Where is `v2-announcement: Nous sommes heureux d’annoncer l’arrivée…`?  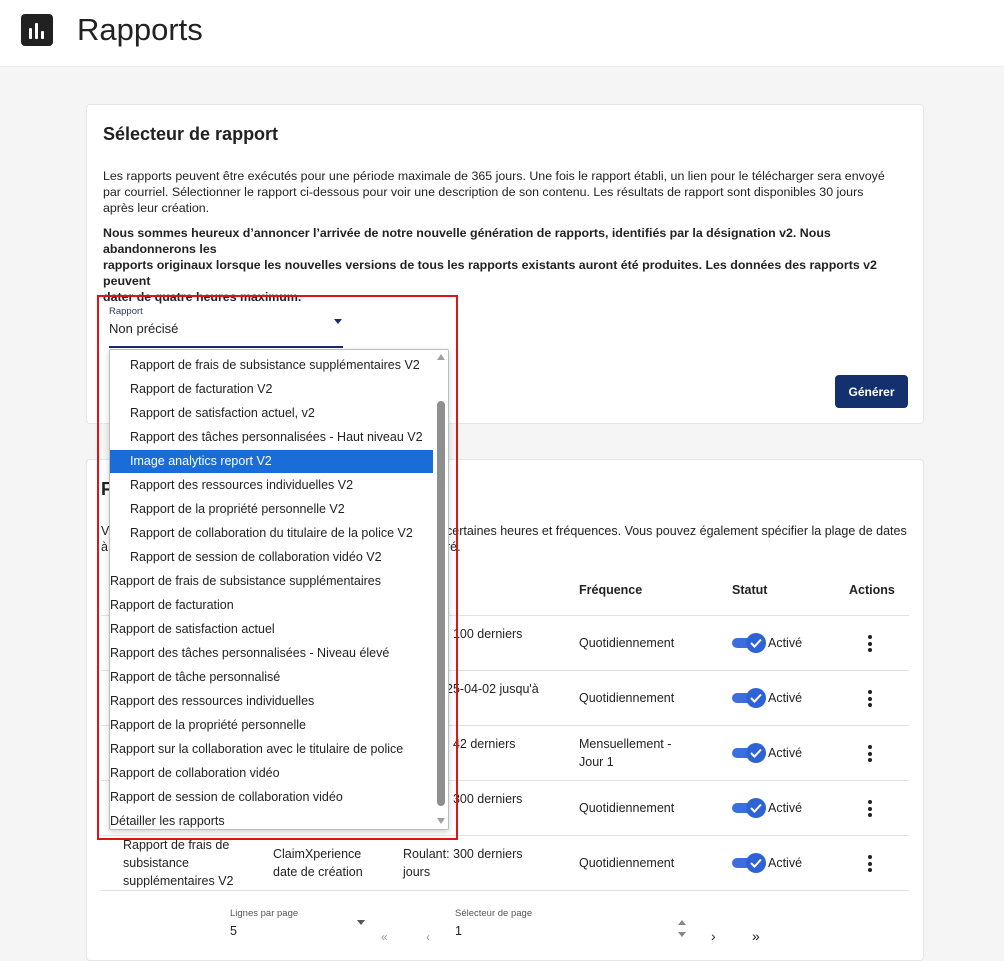 v2-announcement: Nous sommes heureux d’annoncer l’arrivée… is located at coordinates (505, 265).